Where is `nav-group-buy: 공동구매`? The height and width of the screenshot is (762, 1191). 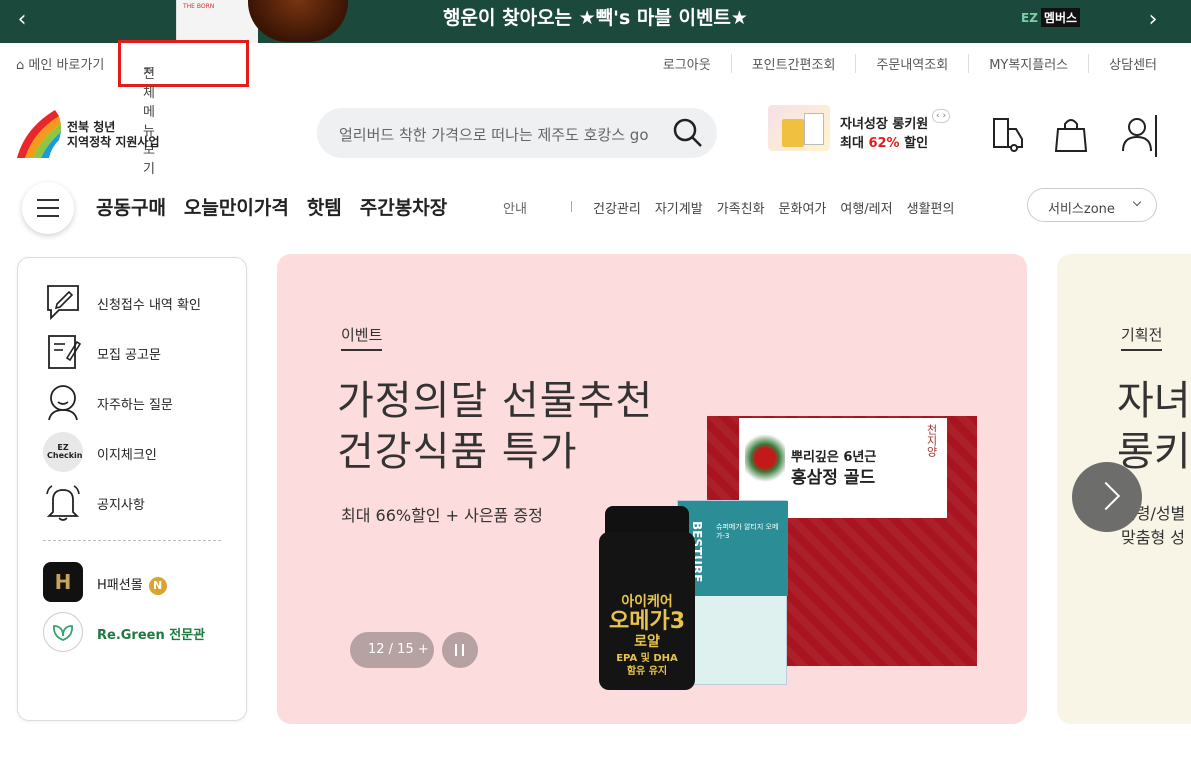
nav-group-buy: 공동구매 is located at coordinates (131, 206).